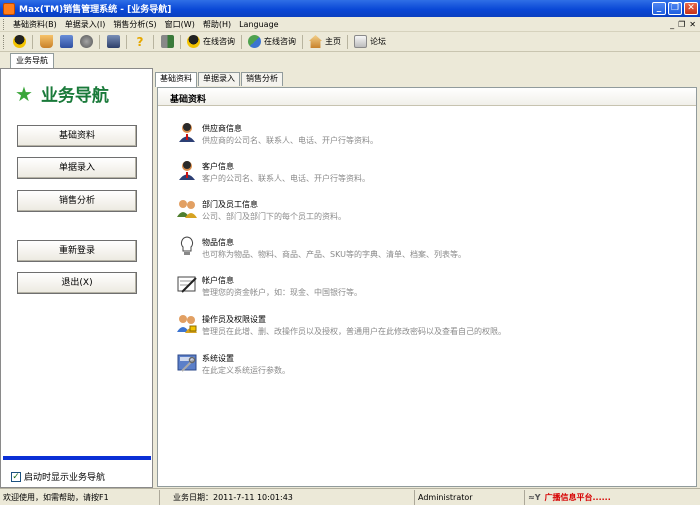  Describe the element at coordinates (187, 208) in the screenshot. I see `department-people-icon` at that location.